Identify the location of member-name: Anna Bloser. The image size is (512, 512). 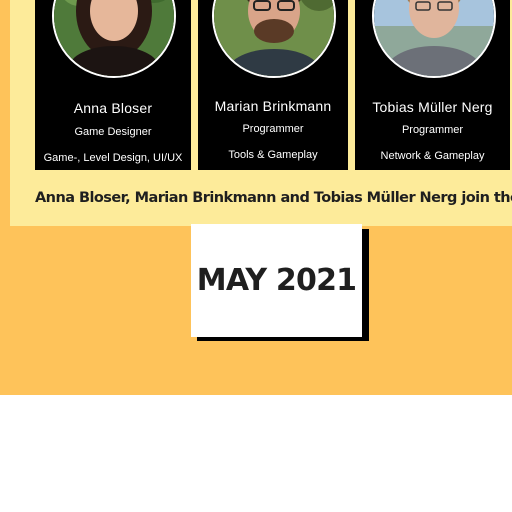
(113, 108).